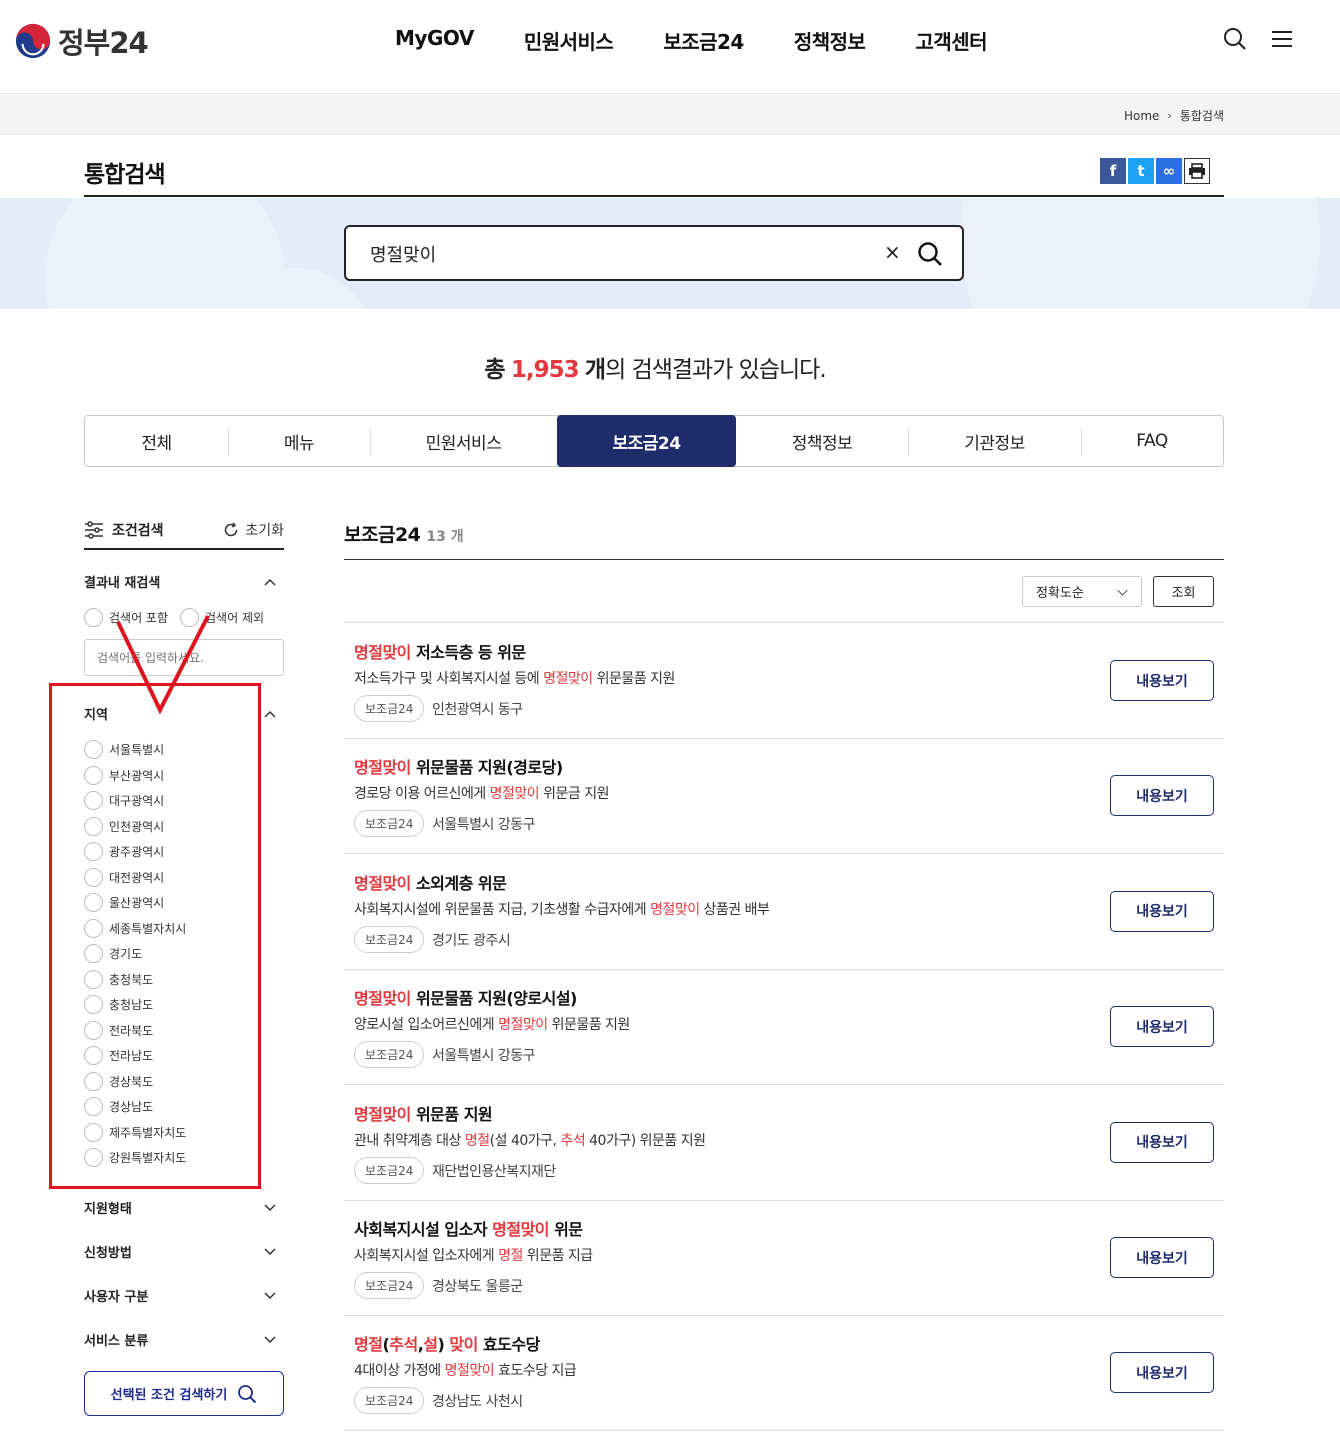 This screenshot has height=1438, width=1340. Describe the element at coordinates (184, 1207) in the screenshot. I see `section-support-type: 지원형태` at that location.